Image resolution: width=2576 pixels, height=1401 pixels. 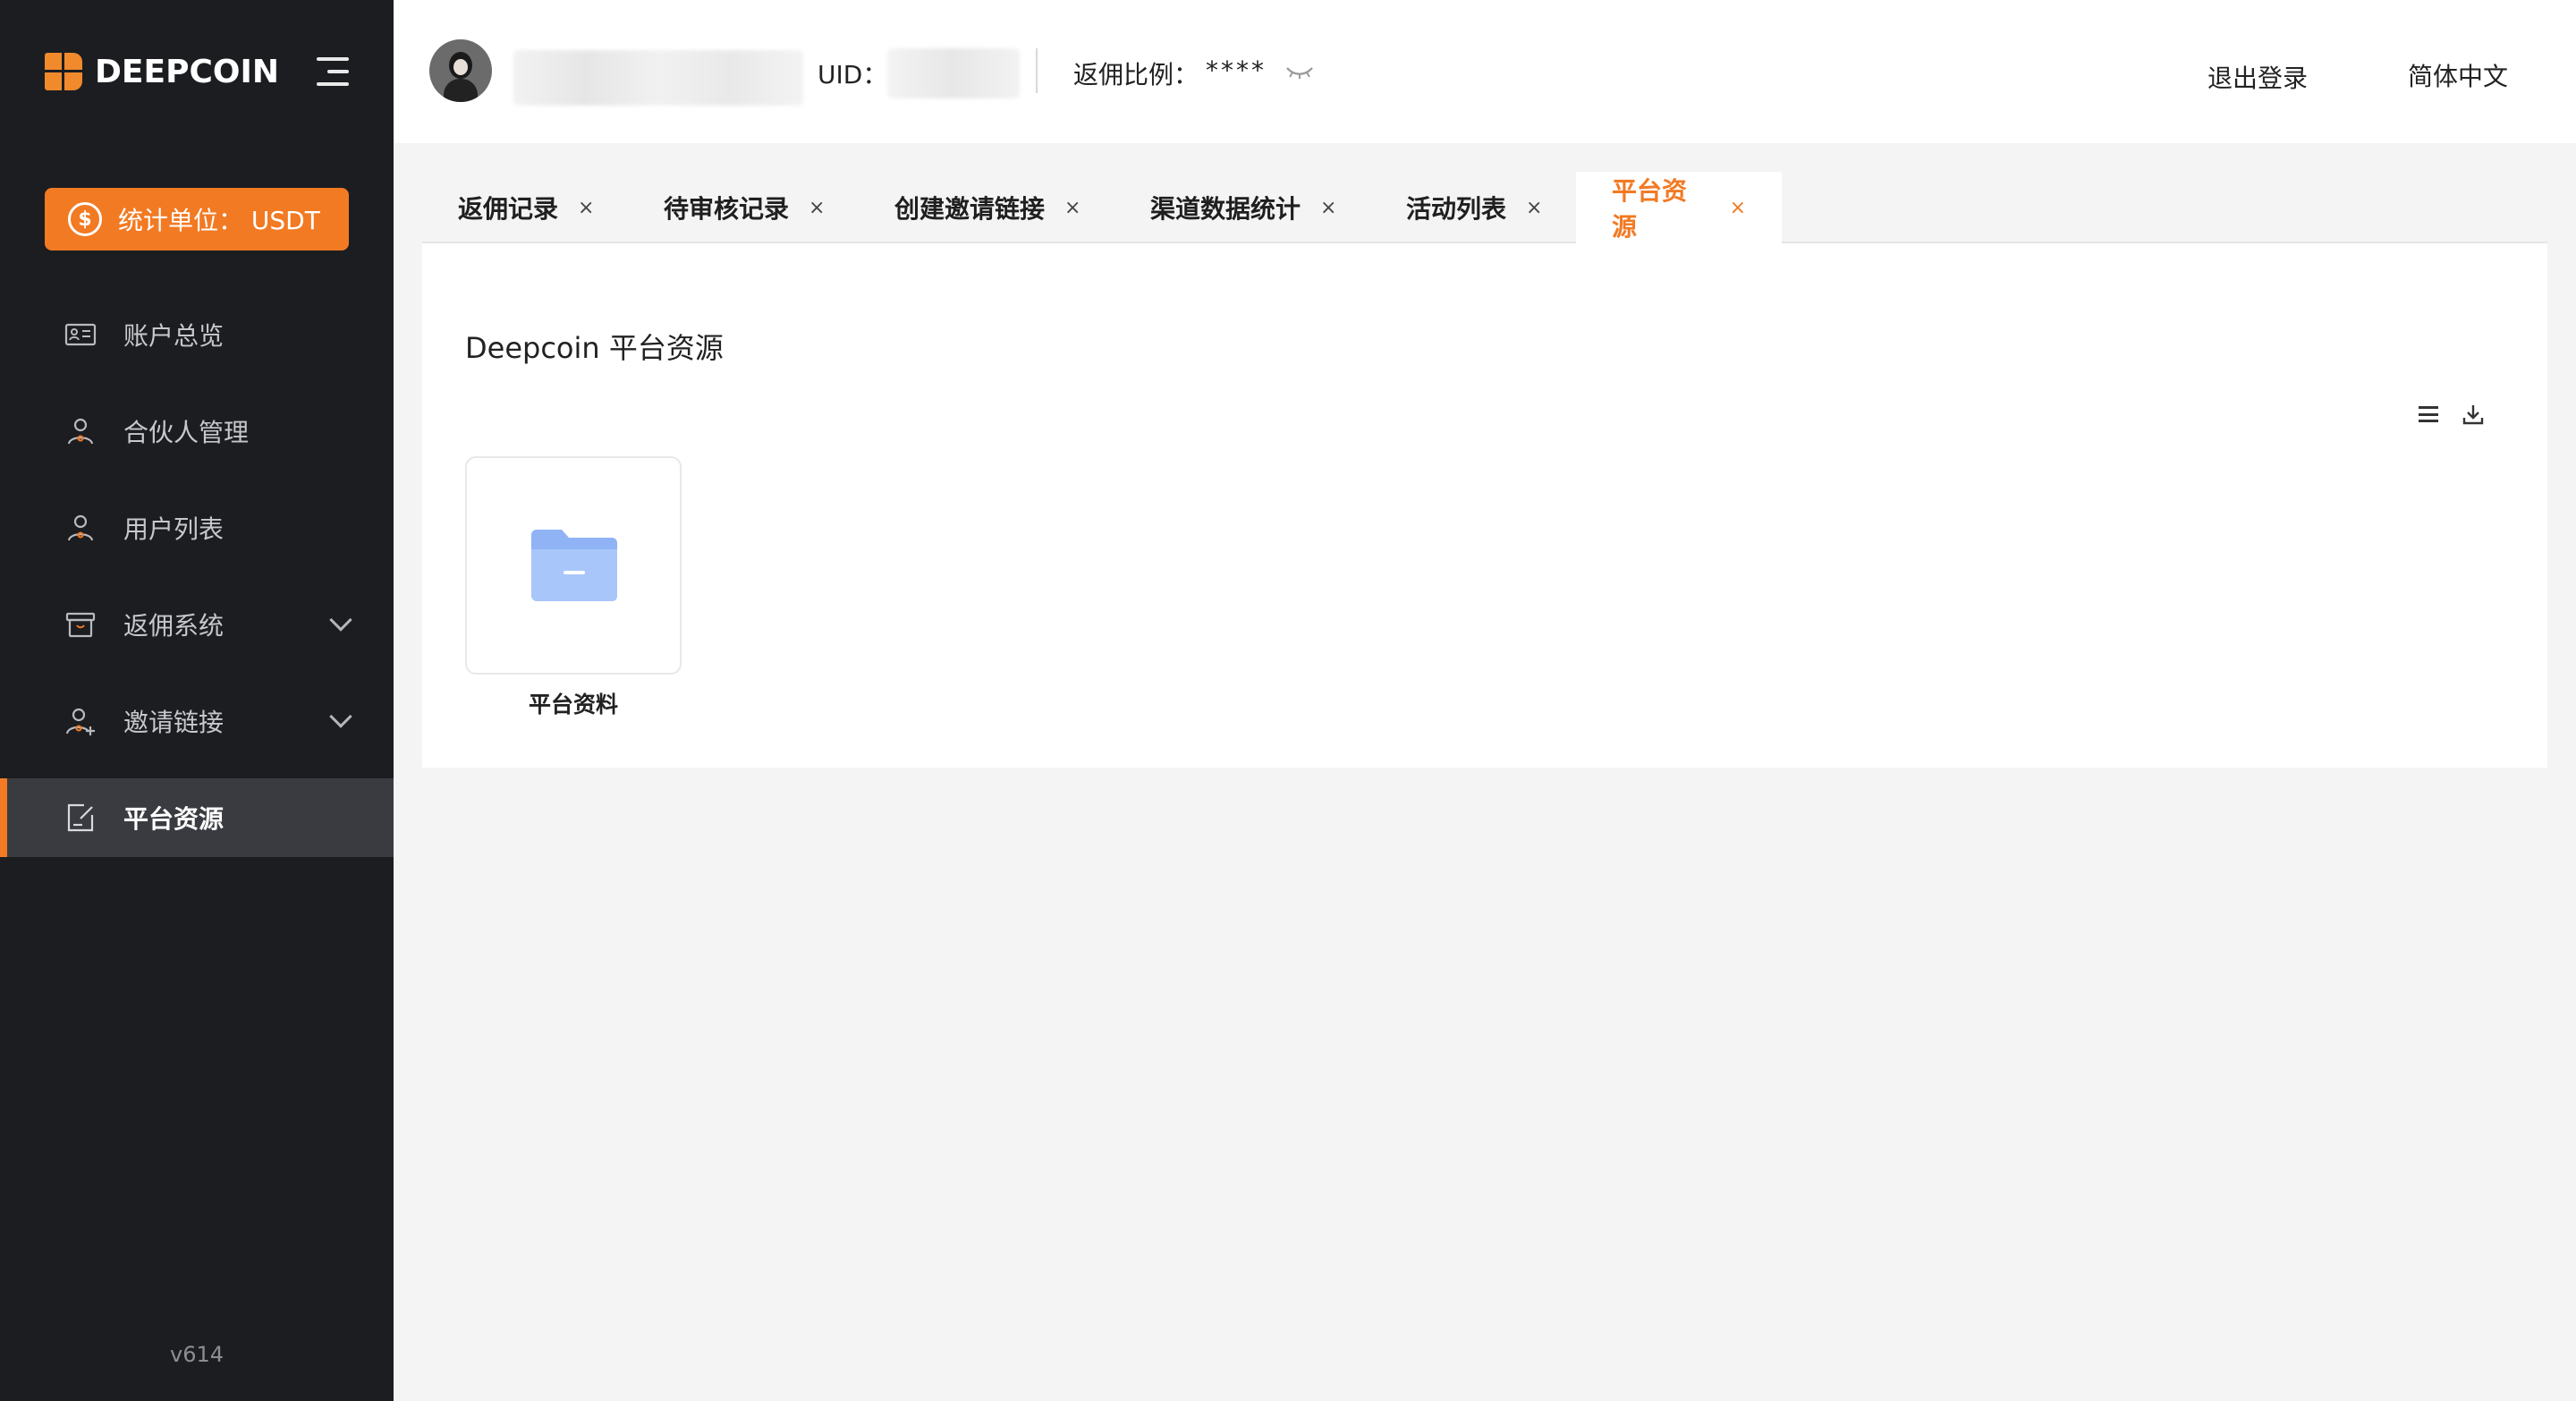 What do you see at coordinates (2473, 414) in the screenshot?
I see `download-icon` at bounding box center [2473, 414].